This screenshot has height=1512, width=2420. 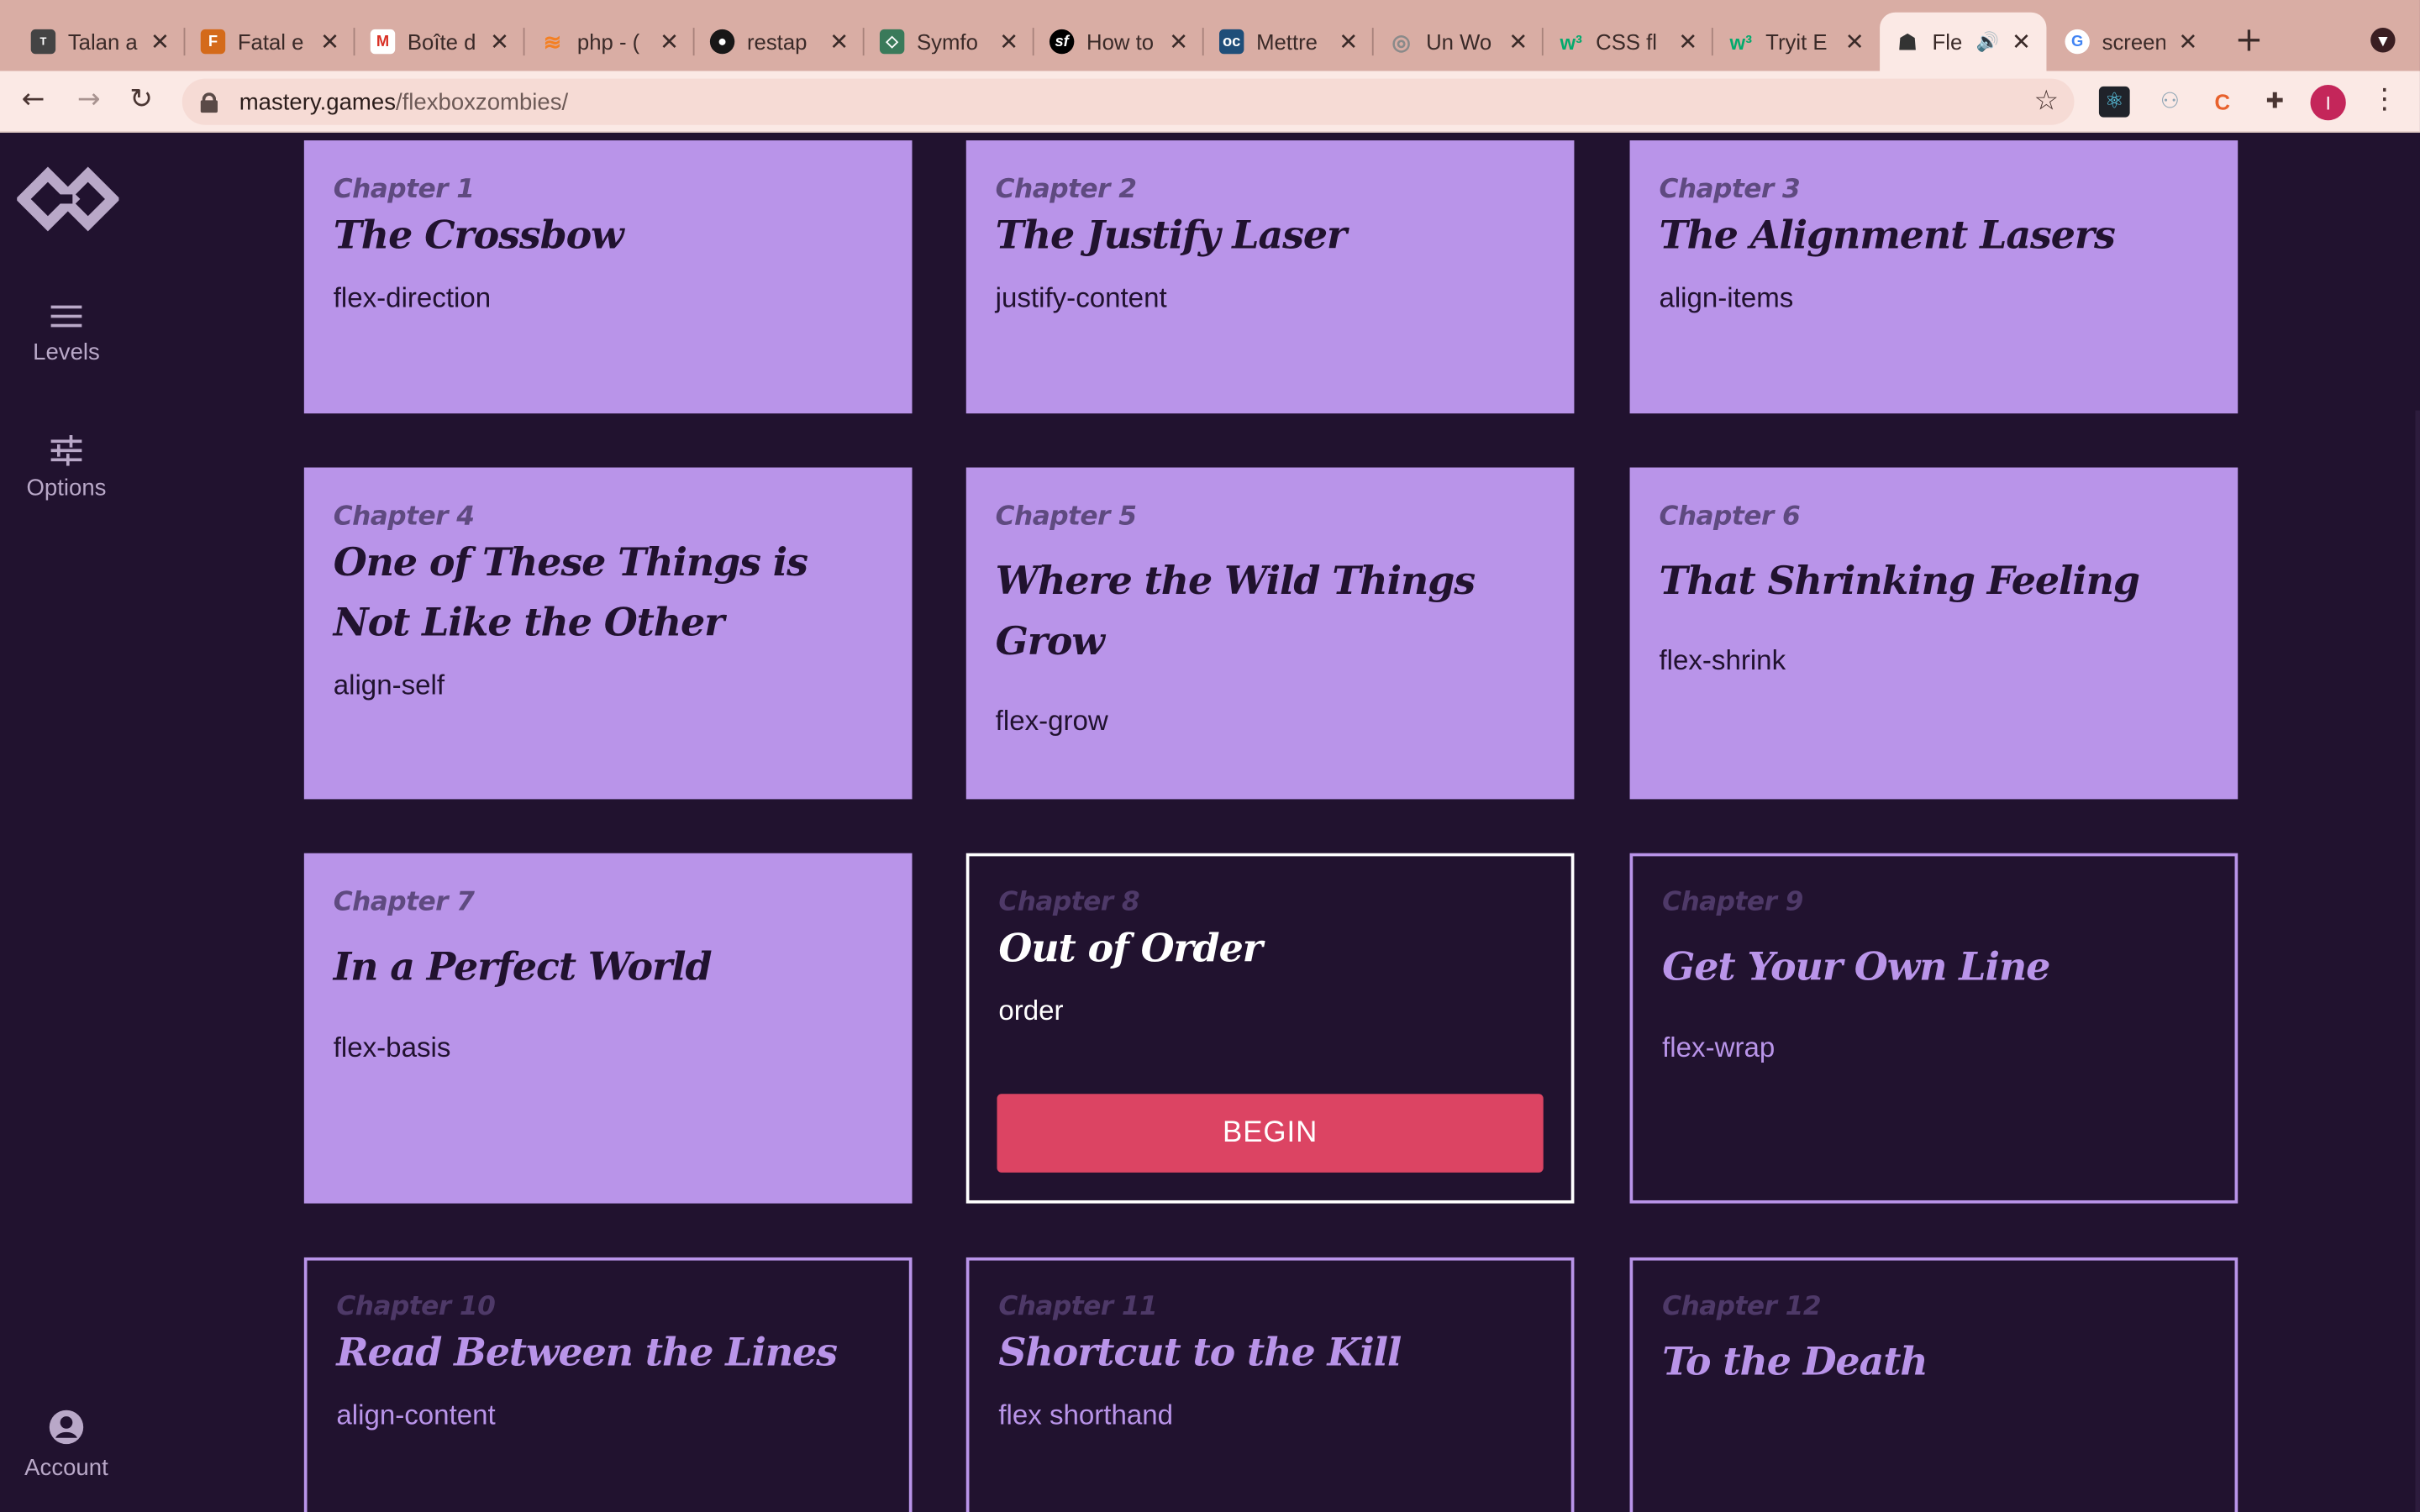 What do you see at coordinates (1081, 297) in the screenshot?
I see `chapter-property: justify-content` at bounding box center [1081, 297].